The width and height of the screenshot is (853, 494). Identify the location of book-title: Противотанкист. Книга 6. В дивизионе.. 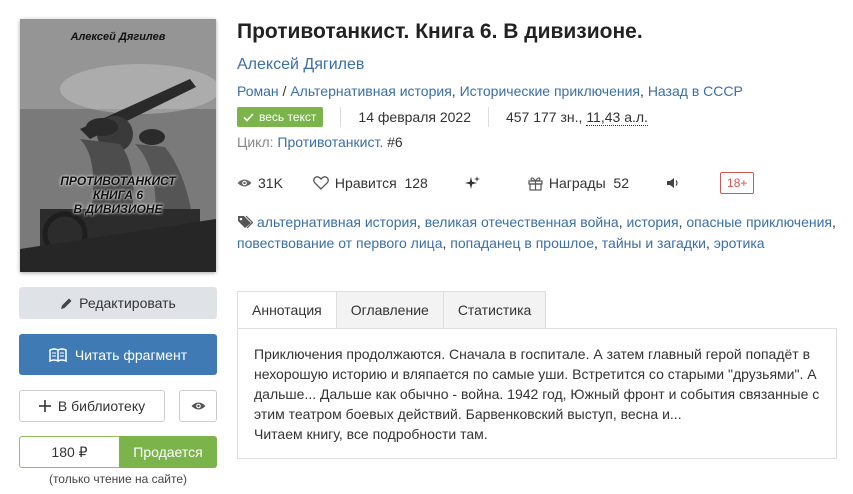
(440, 31).